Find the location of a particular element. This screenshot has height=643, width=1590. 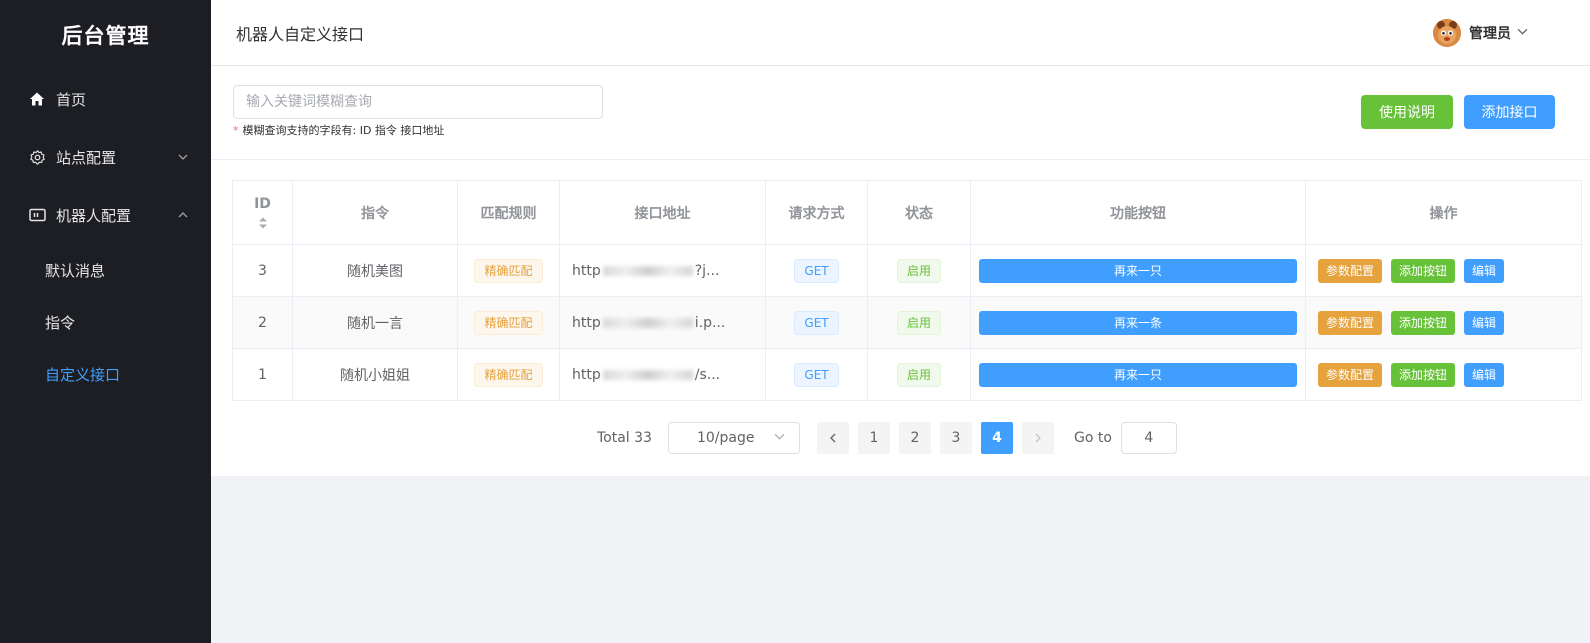

search-hint-text: 模糊查询支持的字段有: ID 指令 接口地址 is located at coordinates (343, 130).